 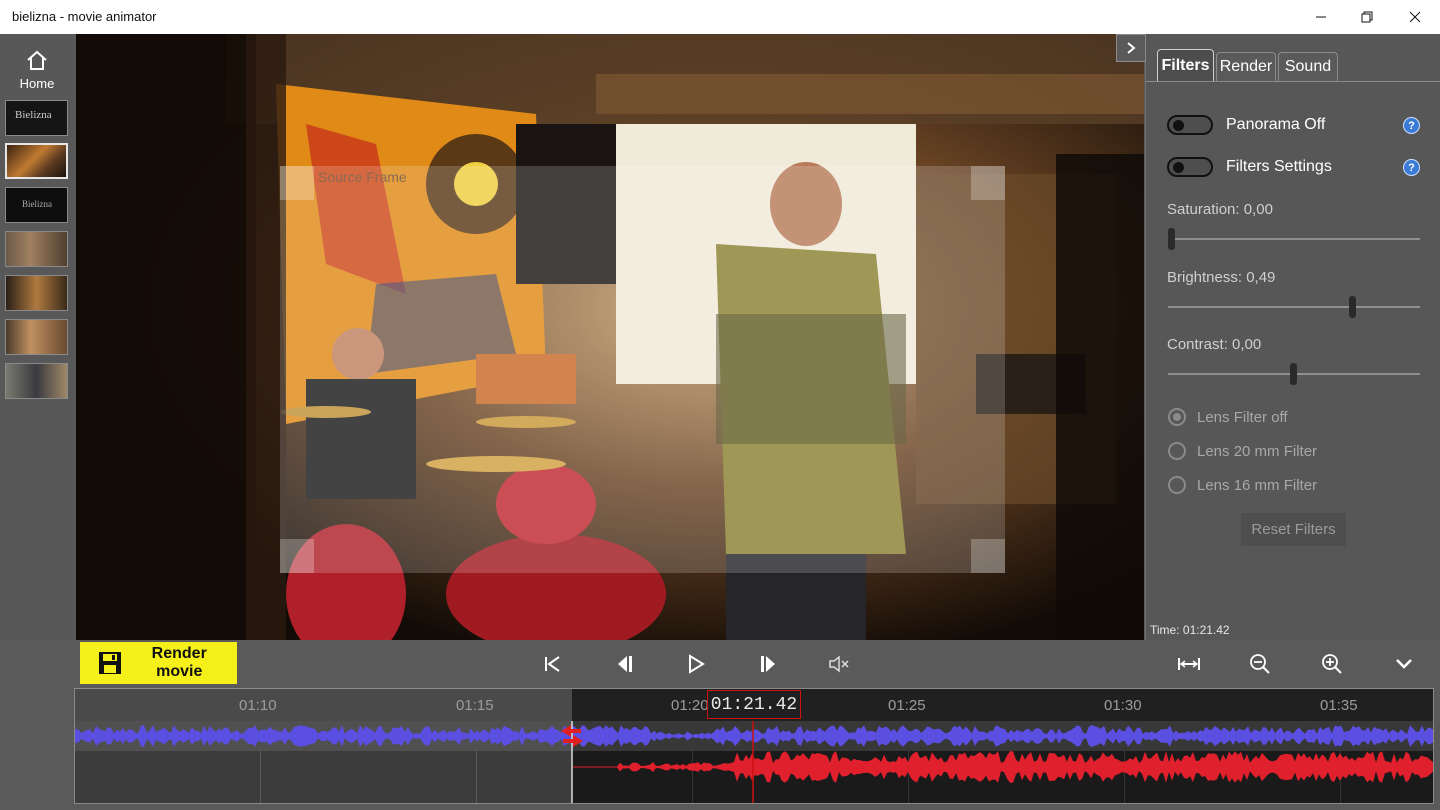 What do you see at coordinates (1246, 66) in the screenshot?
I see `tab-render: Render` at bounding box center [1246, 66].